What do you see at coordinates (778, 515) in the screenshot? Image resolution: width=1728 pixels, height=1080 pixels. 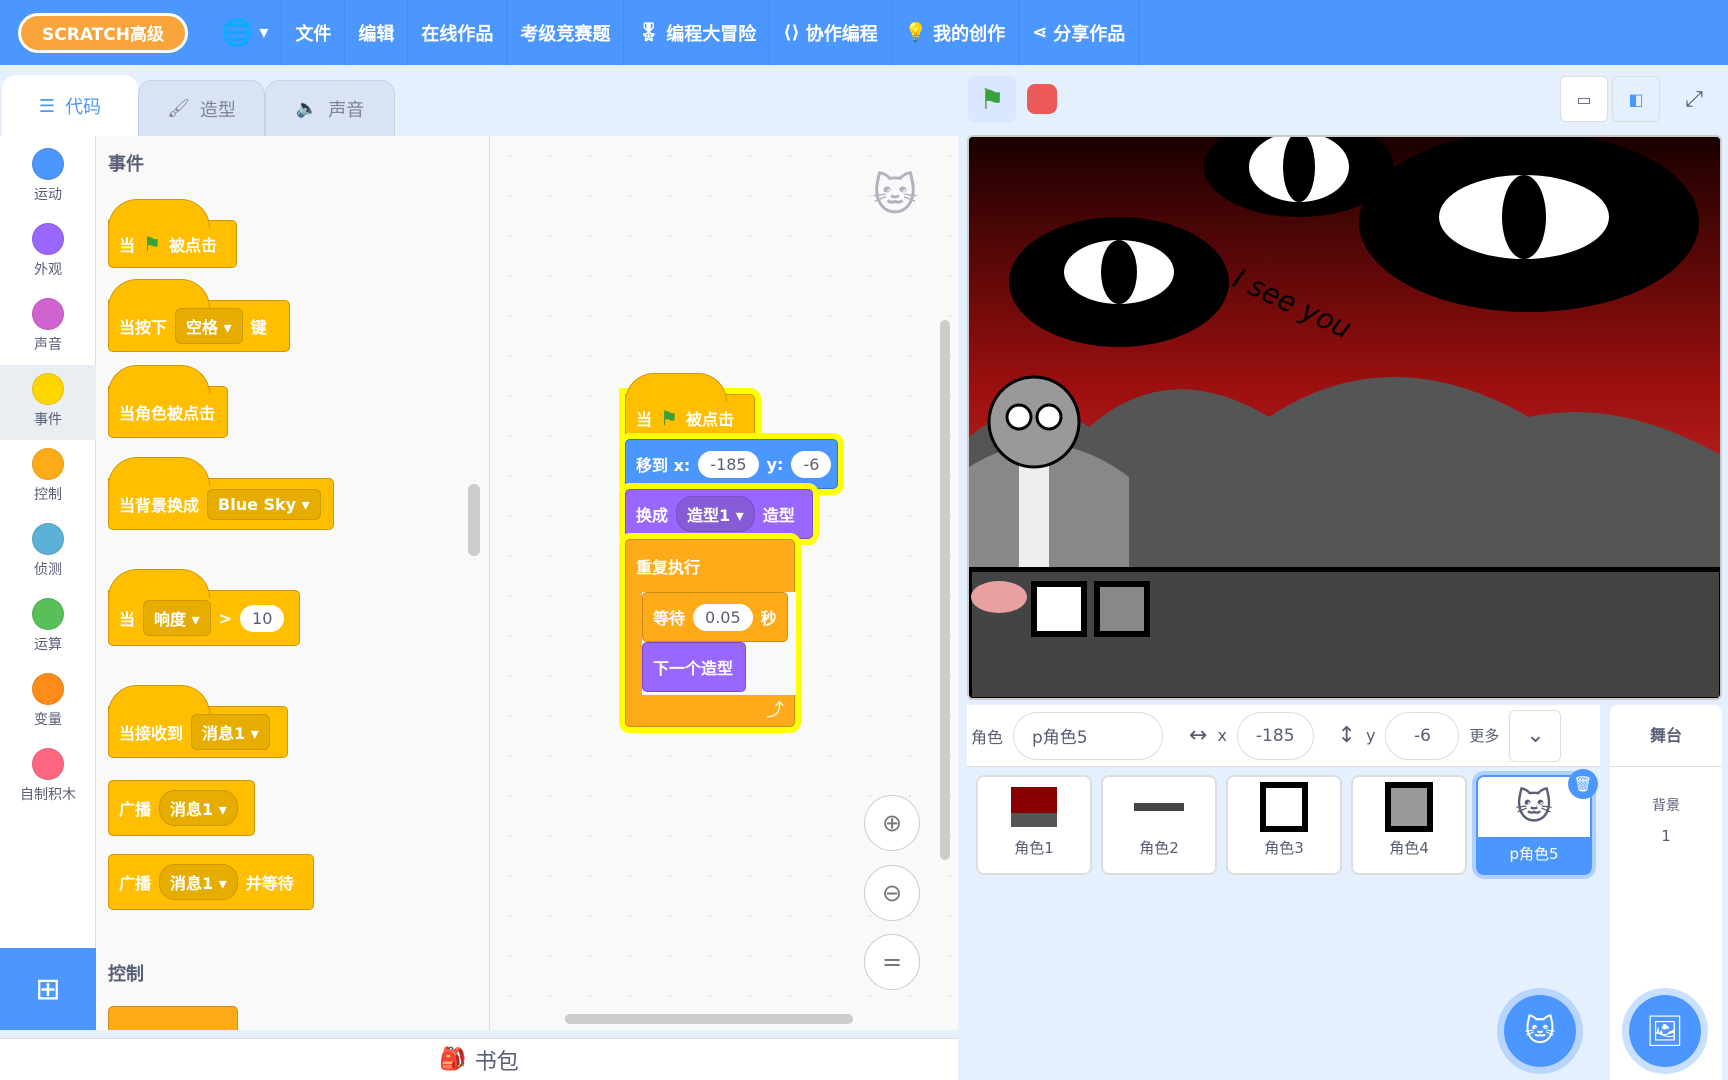 I see `block-text: 造型` at bounding box center [778, 515].